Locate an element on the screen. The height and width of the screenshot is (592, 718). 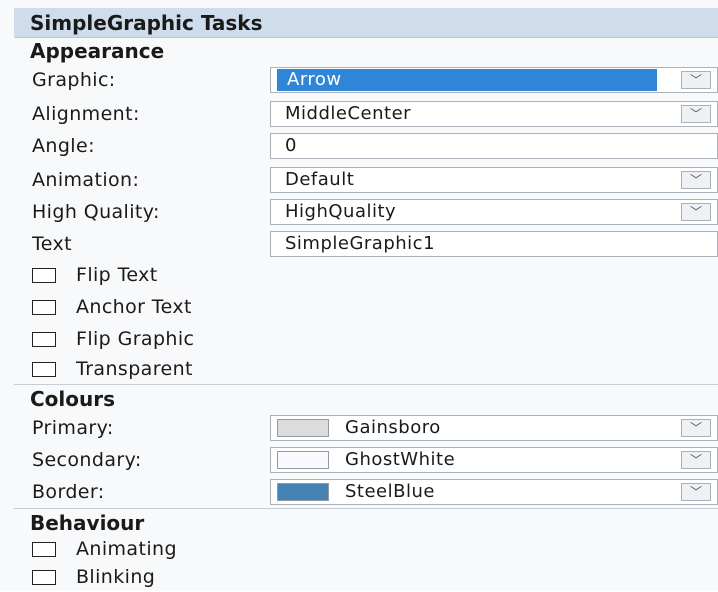
blinking-label: Blinking is located at coordinates (116, 577).